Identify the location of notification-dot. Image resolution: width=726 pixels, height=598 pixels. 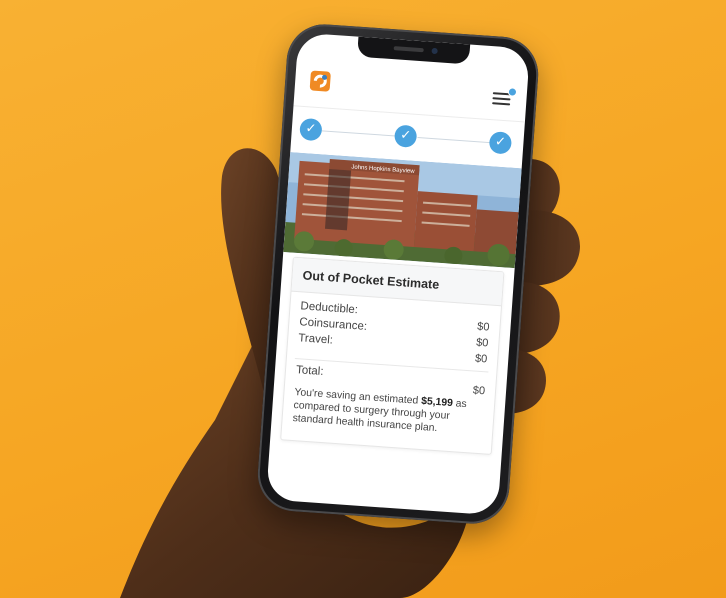
(512, 92).